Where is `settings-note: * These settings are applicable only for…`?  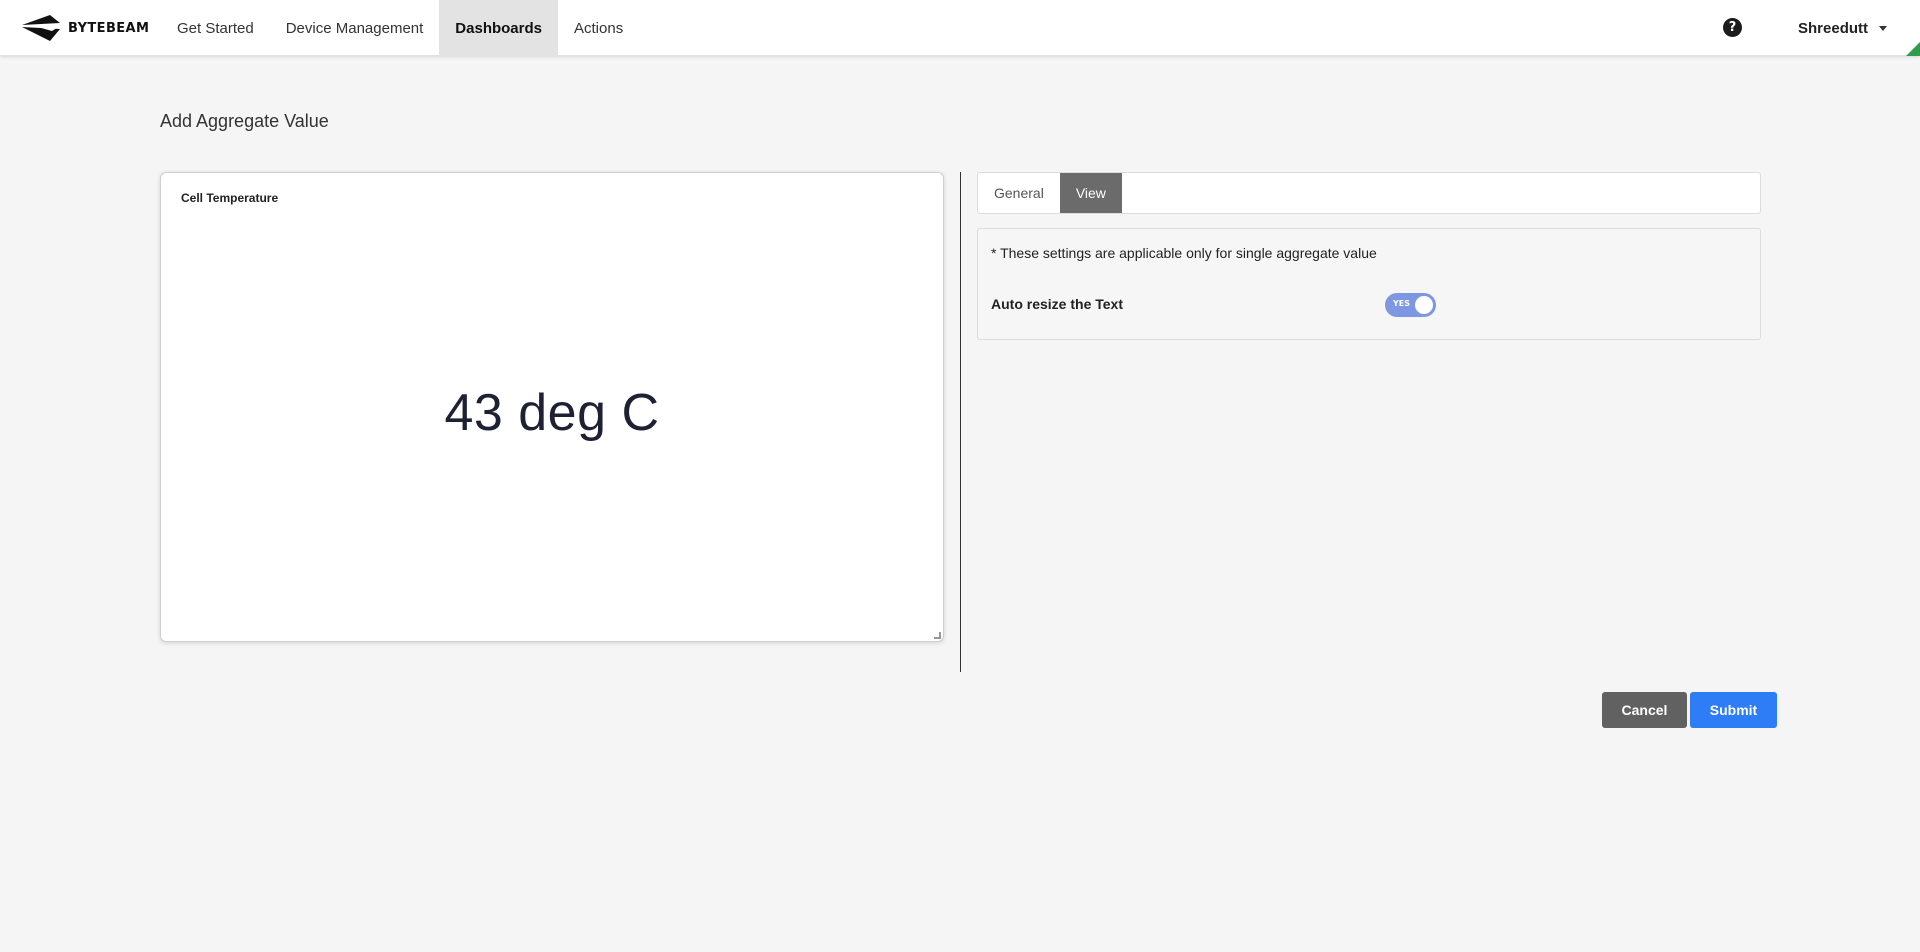
settings-note: * These settings are applicable only for… is located at coordinates (1184, 253).